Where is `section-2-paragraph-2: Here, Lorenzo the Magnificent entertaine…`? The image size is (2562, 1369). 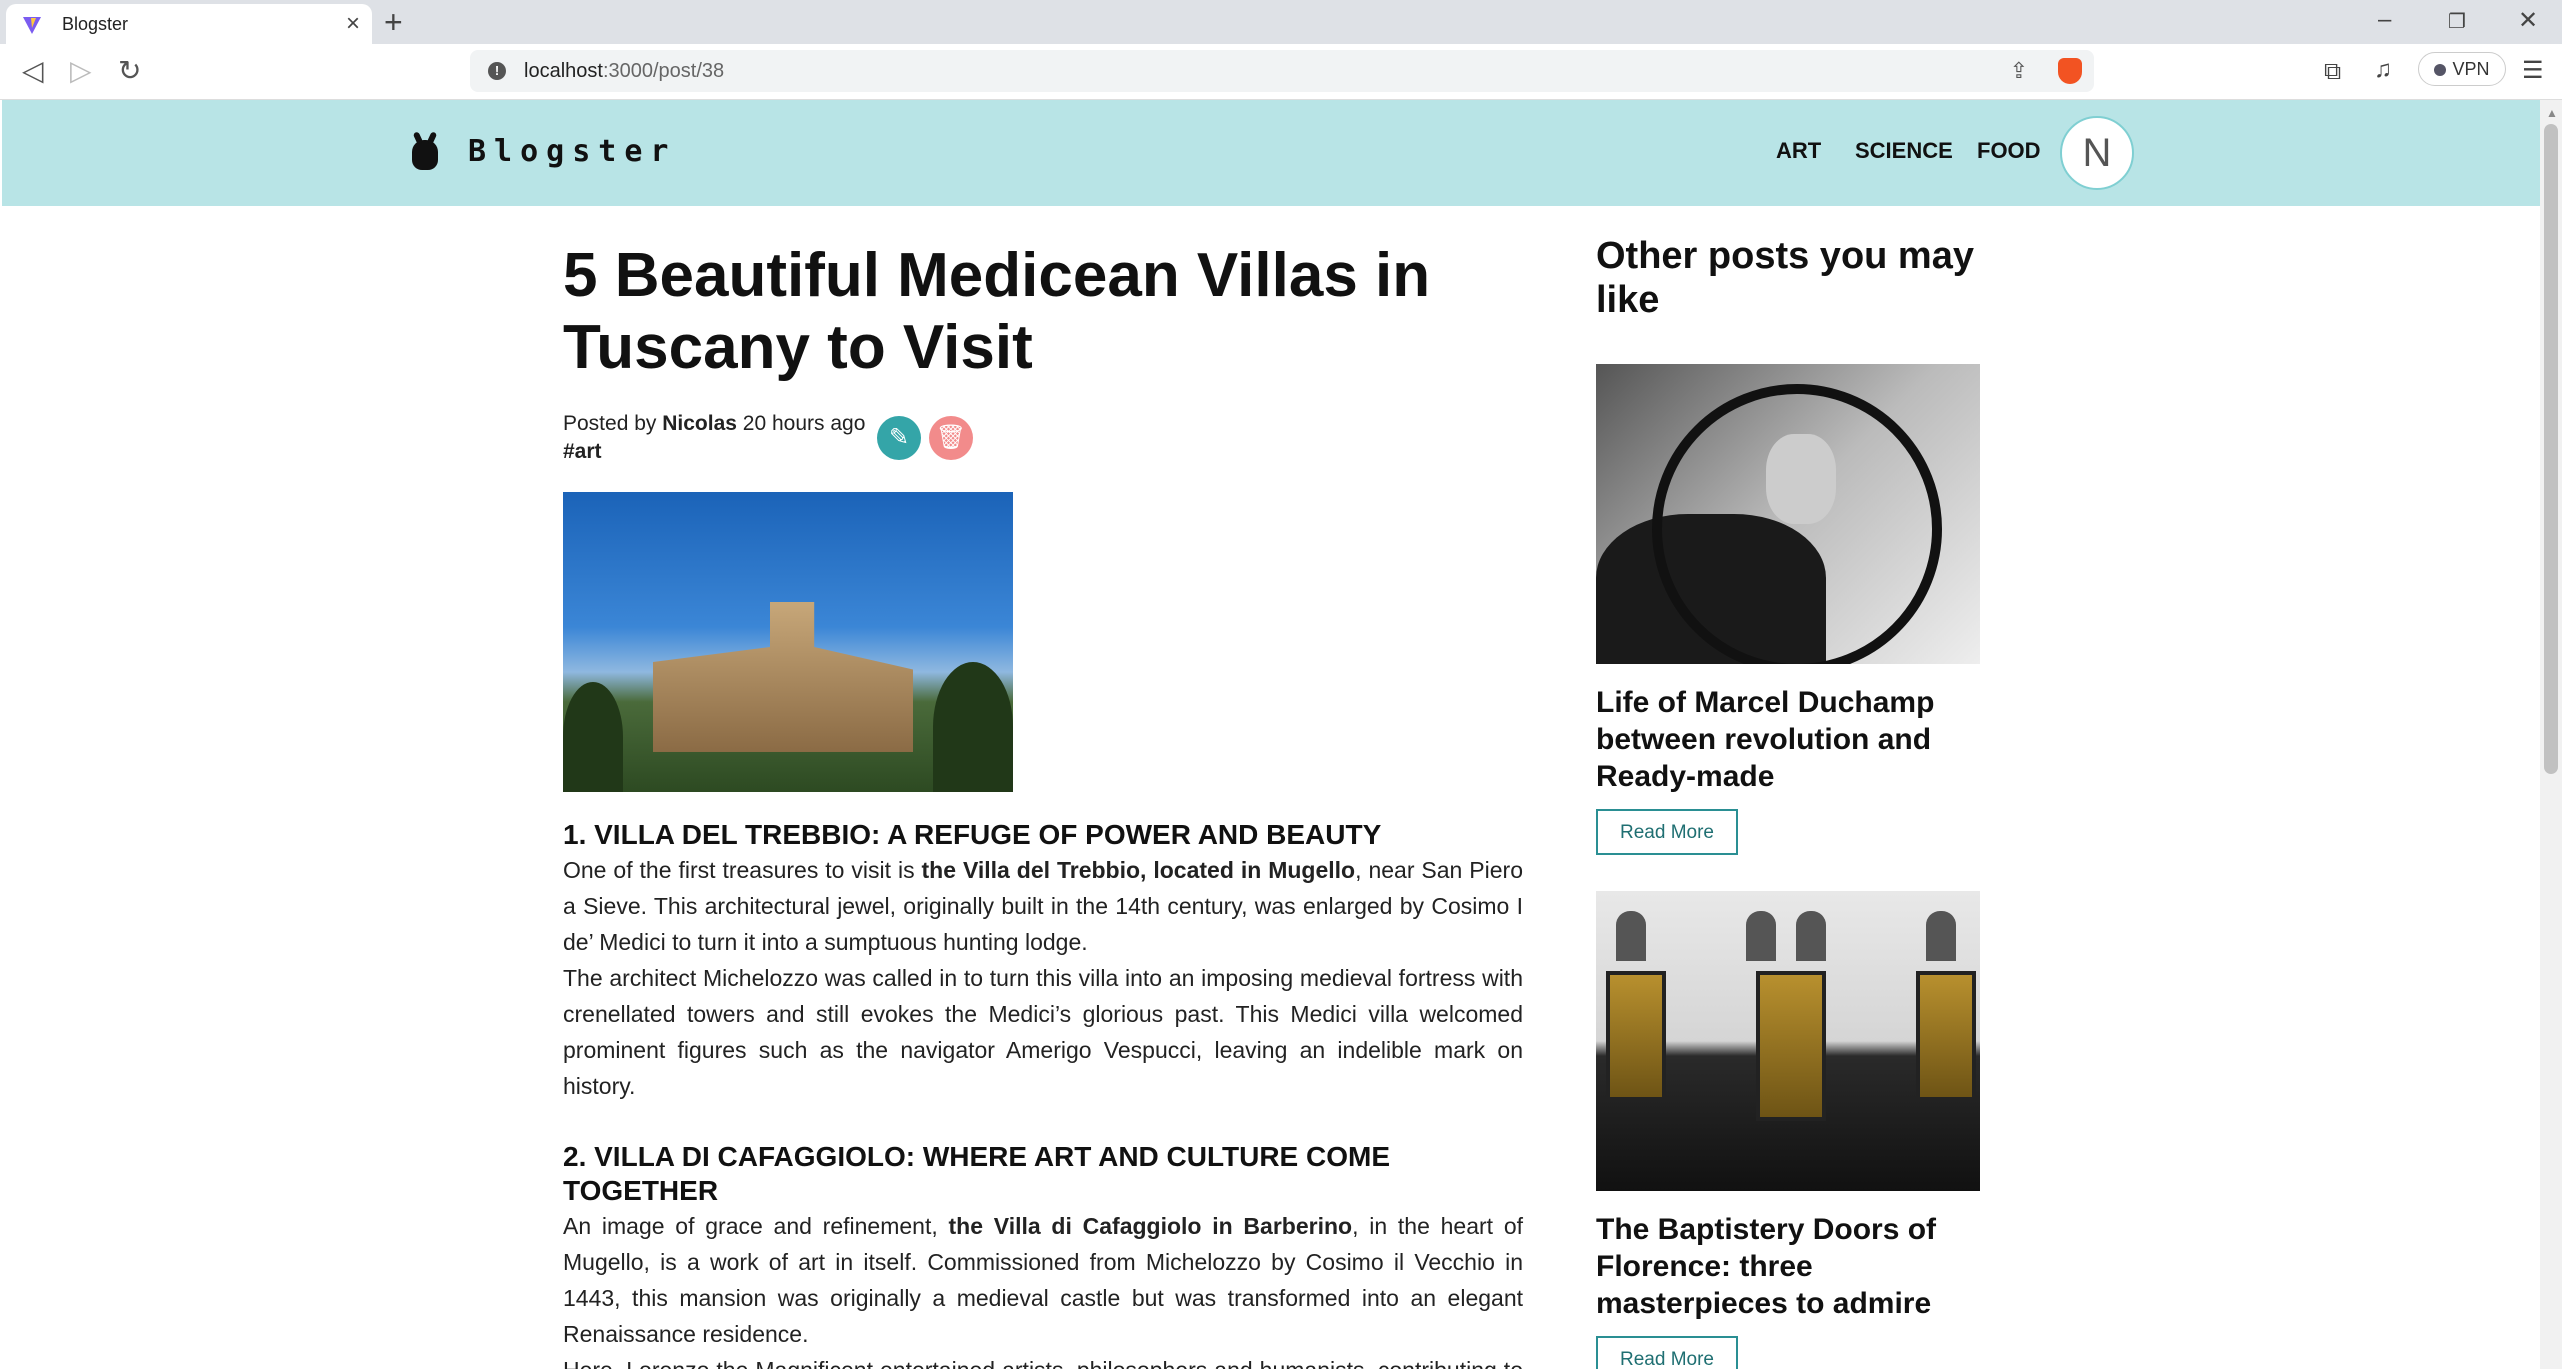 section-2-paragraph-2: Here, Lorenzo the Magnificent entertaine… is located at coordinates (1043, 1360).